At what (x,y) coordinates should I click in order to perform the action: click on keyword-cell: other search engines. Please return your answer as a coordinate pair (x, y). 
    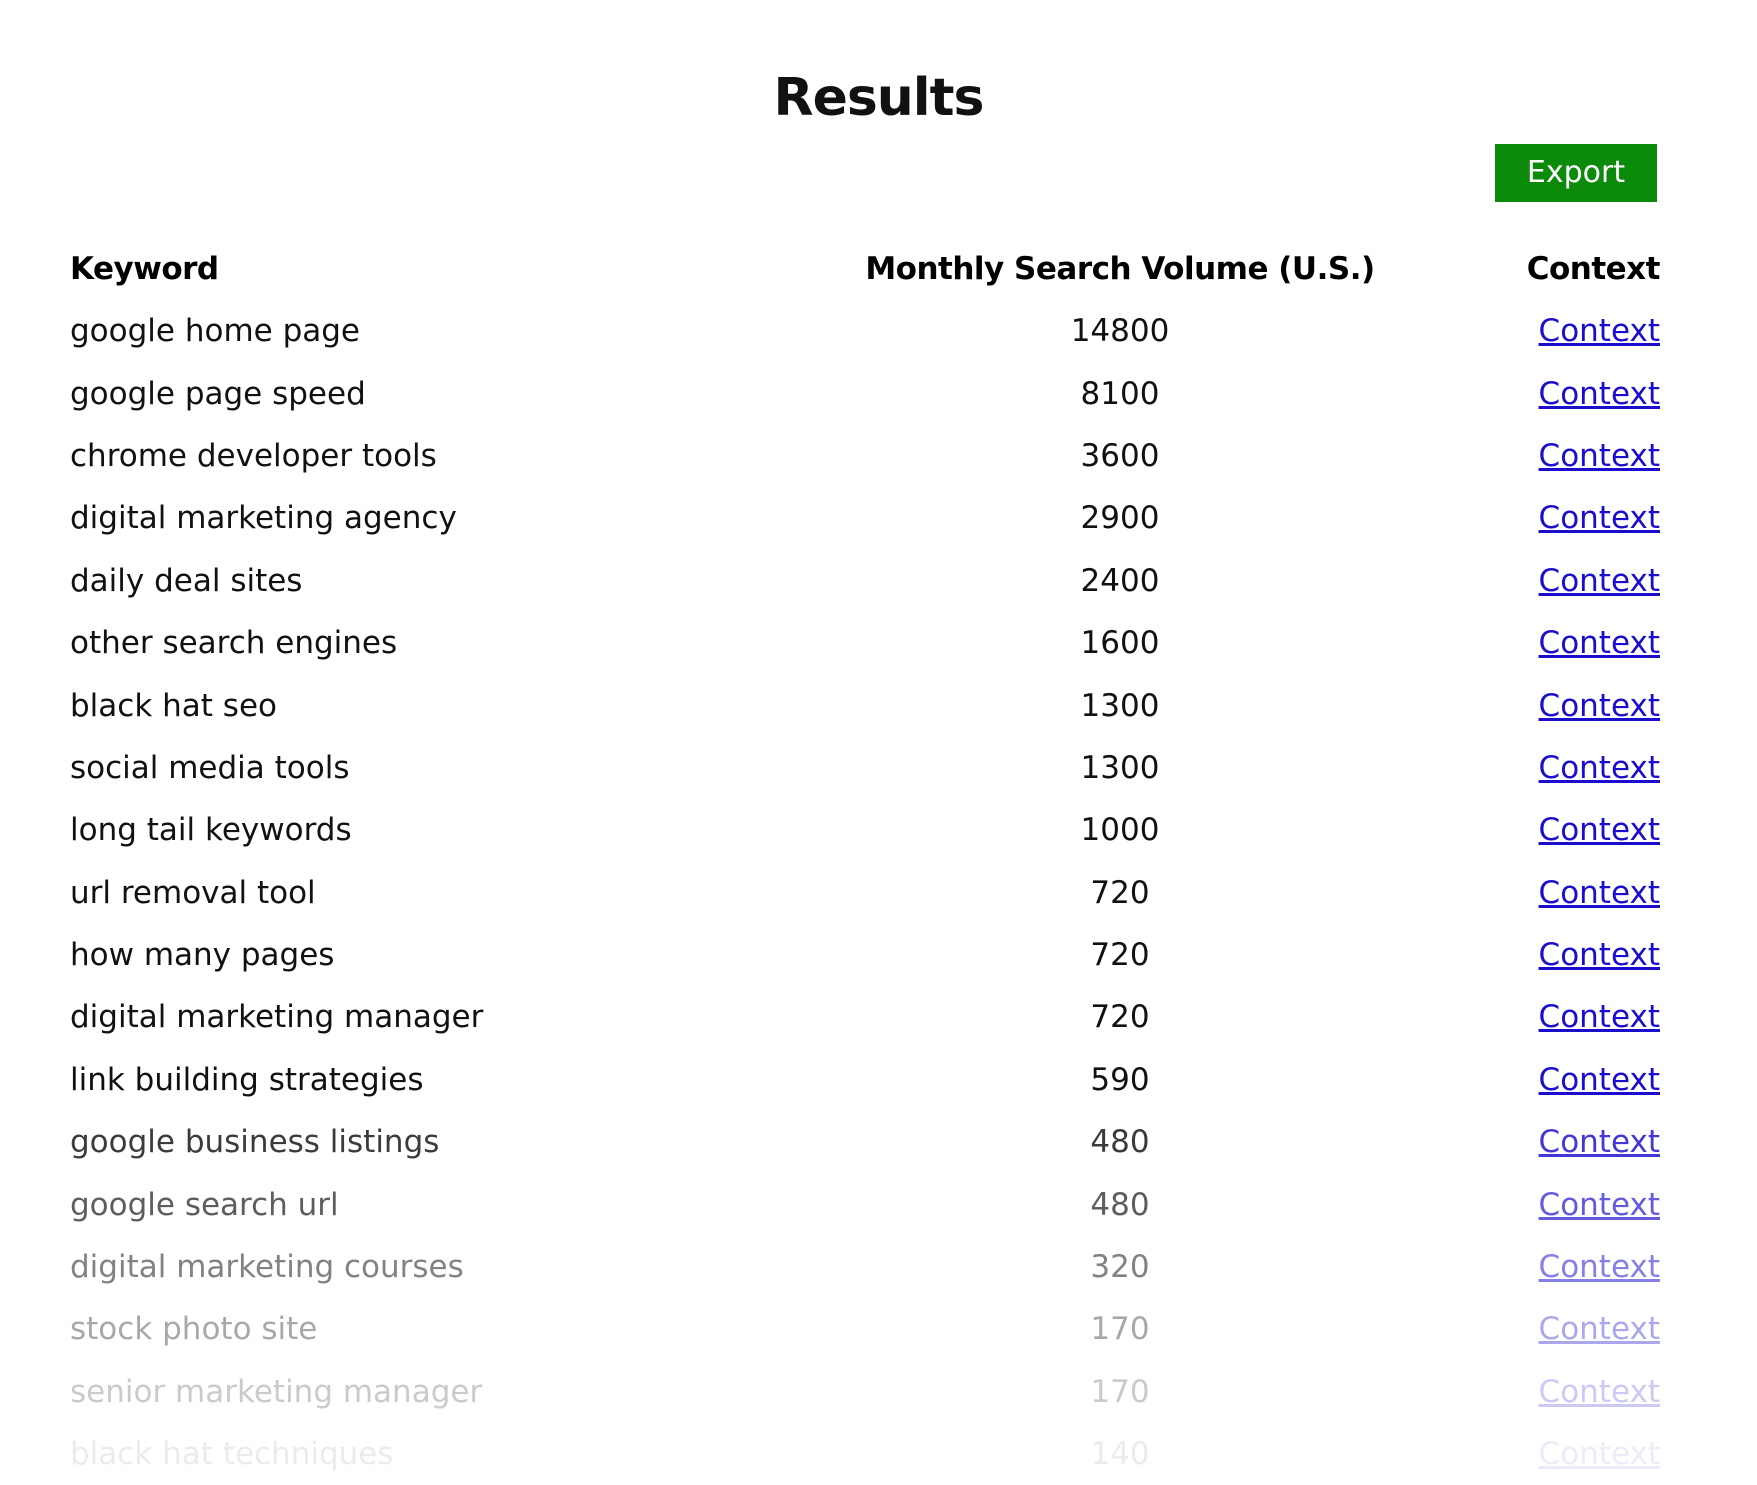
    Looking at the image, I should click on (234, 643).